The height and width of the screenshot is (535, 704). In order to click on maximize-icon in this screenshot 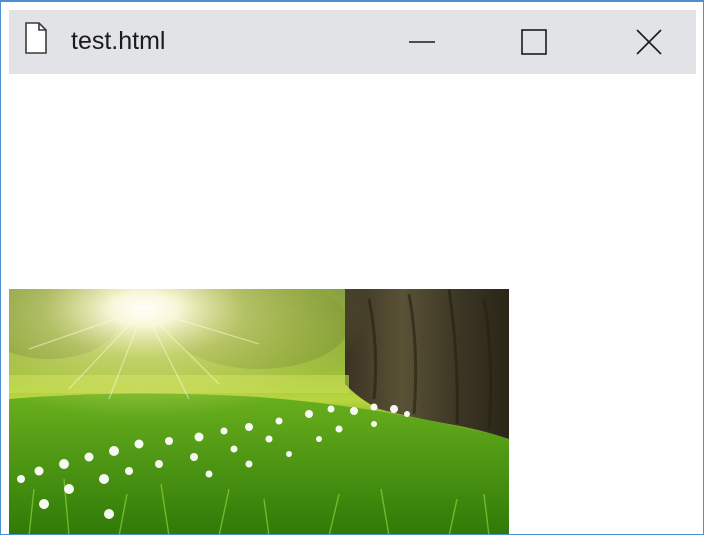, I will do `click(534, 42)`.